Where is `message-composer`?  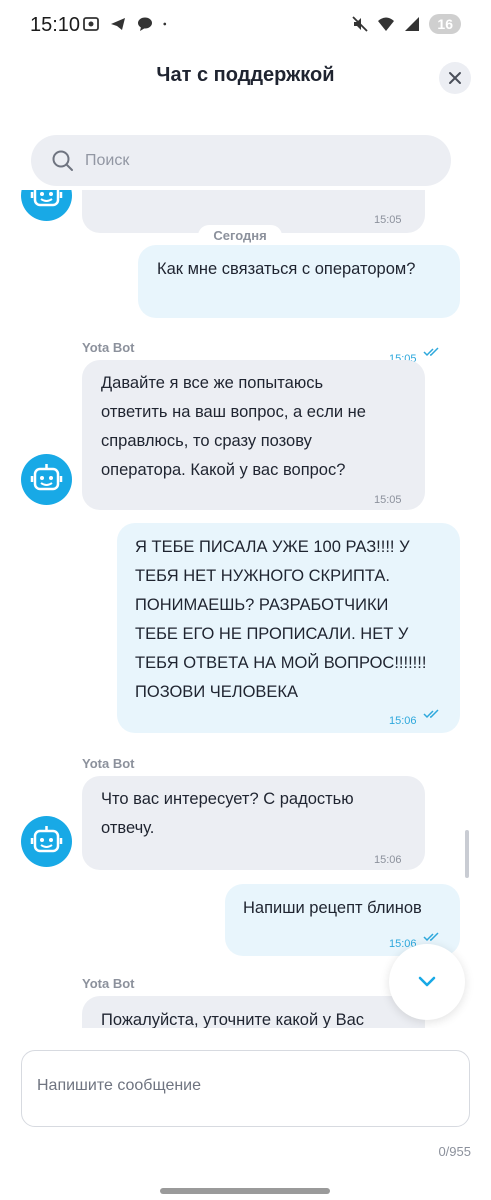 message-composer is located at coordinates (245, 1088).